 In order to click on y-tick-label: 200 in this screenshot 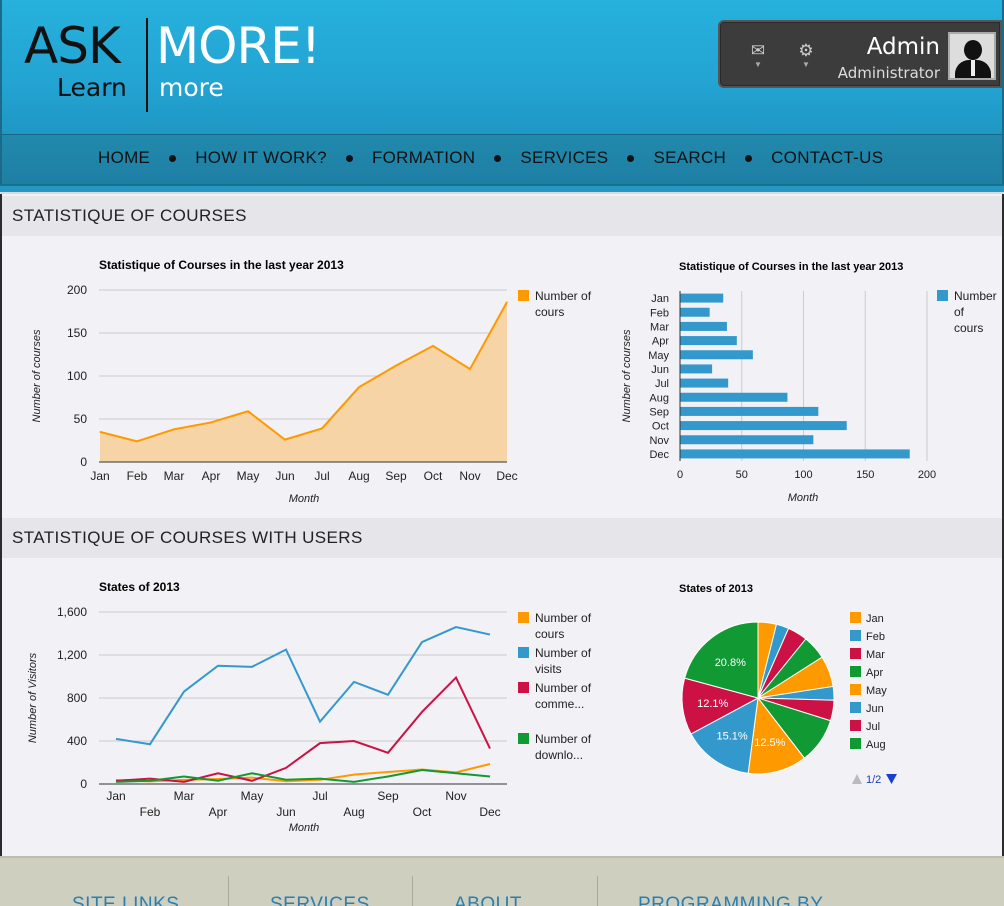, I will do `click(77, 290)`.